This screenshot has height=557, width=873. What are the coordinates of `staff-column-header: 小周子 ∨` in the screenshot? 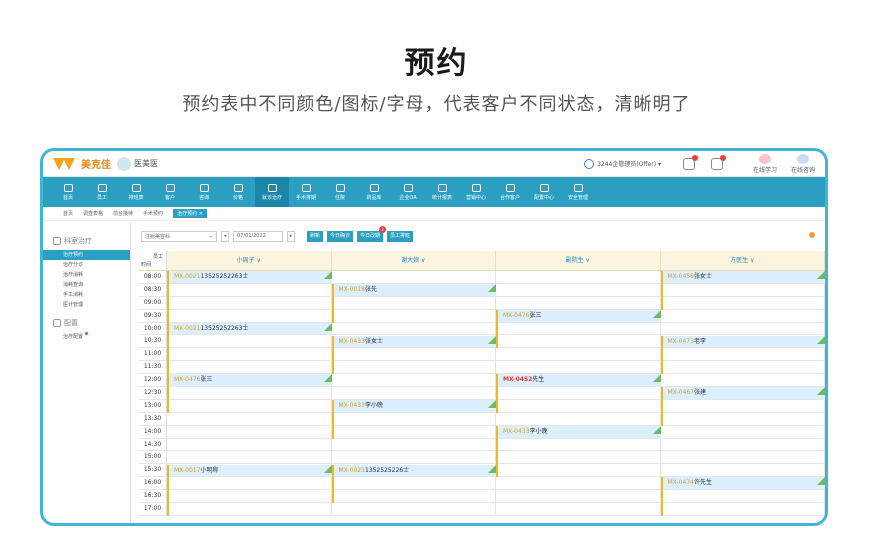 It's located at (249, 260).